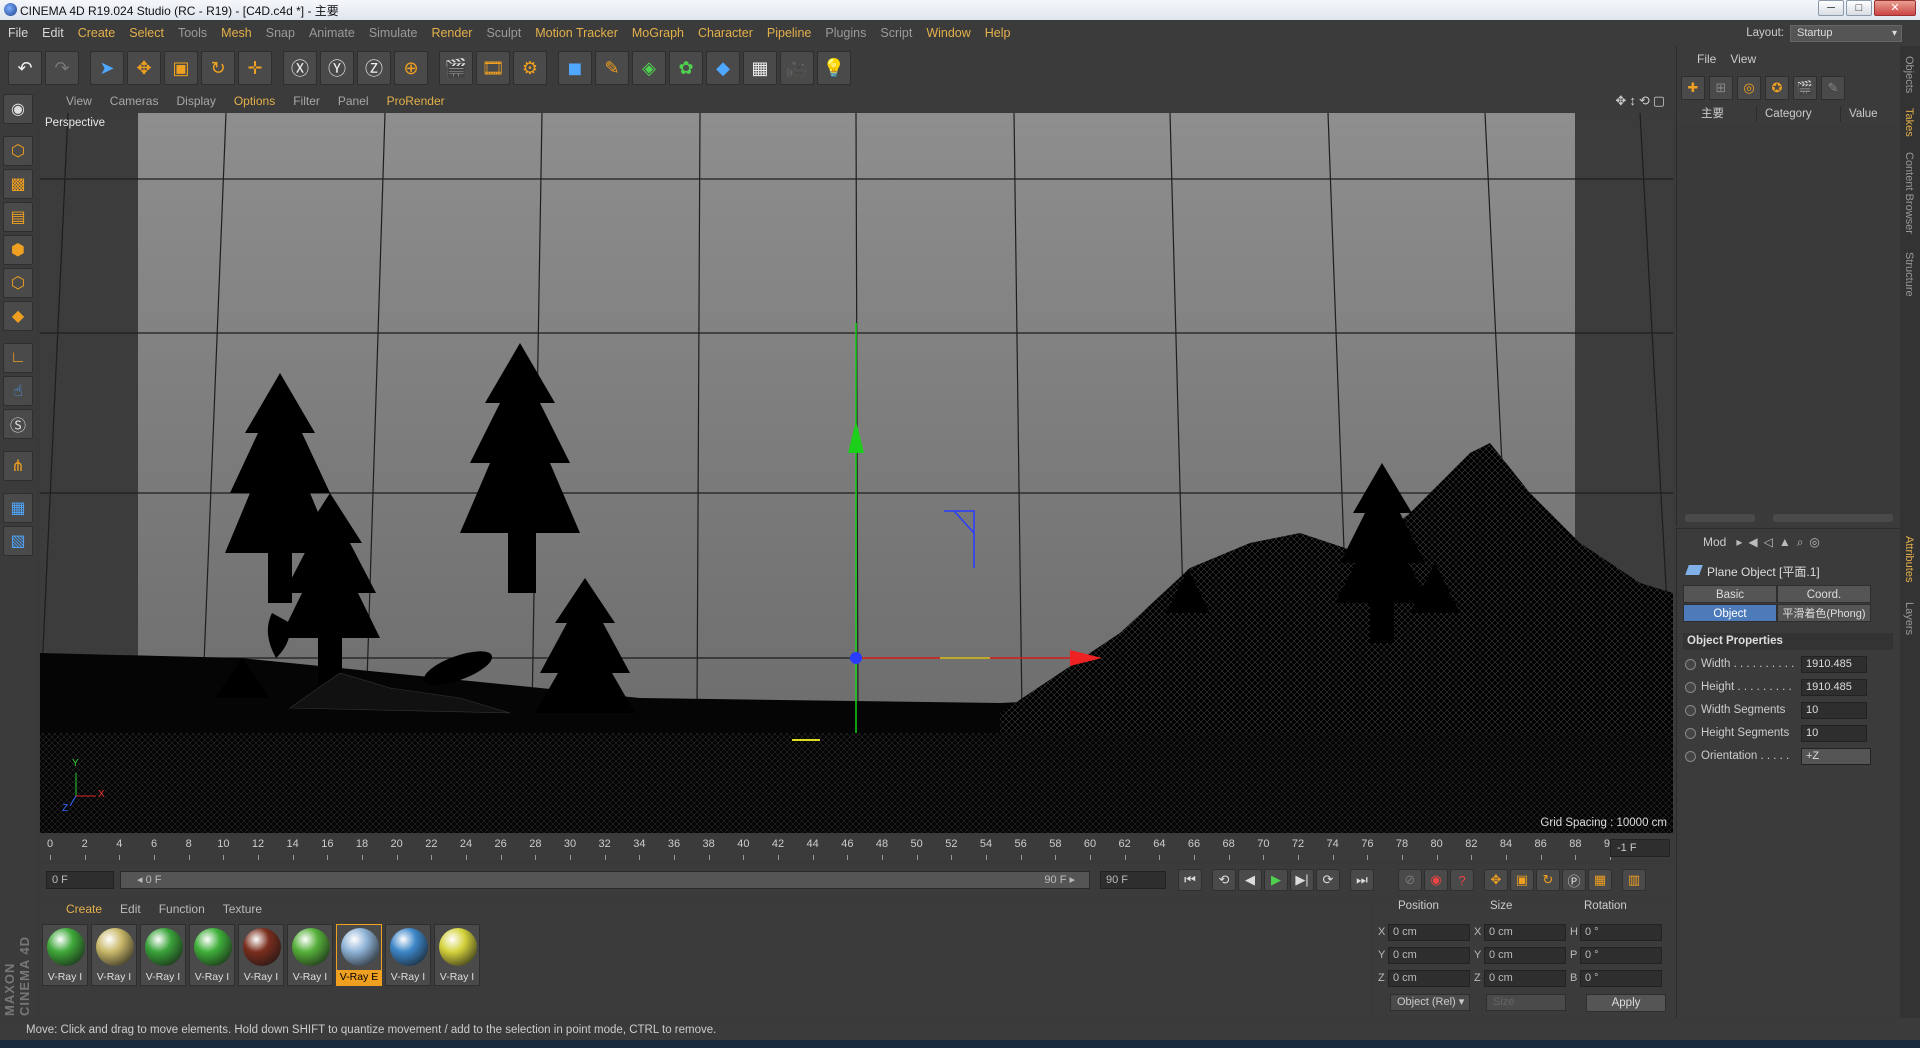 Image resolution: width=1920 pixels, height=1048 pixels. What do you see at coordinates (1328, 880) in the screenshot?
I see `next-key-icon: ⟳` at bounding box center [1328, 880].